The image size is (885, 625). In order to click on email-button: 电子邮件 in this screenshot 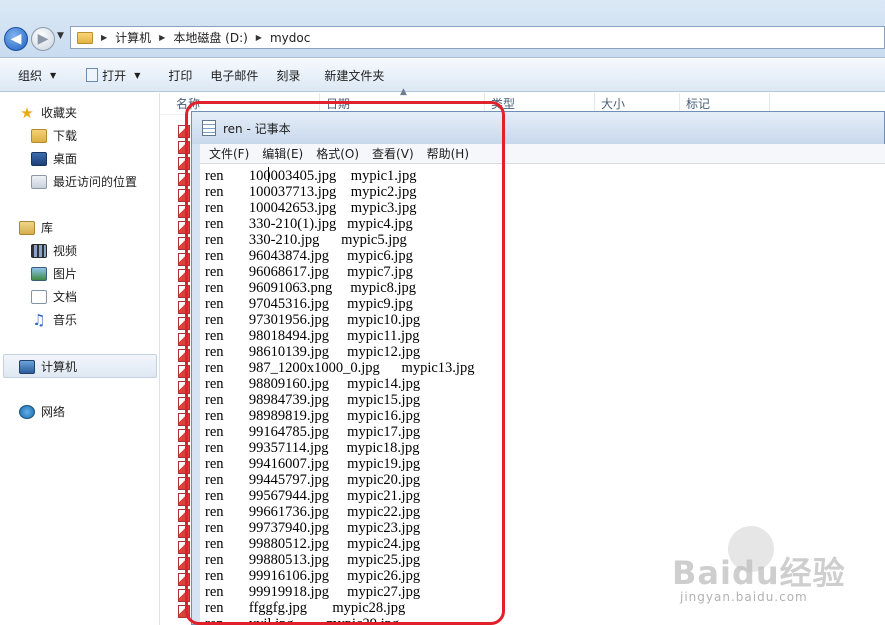, I will do `click(234, 75)`.